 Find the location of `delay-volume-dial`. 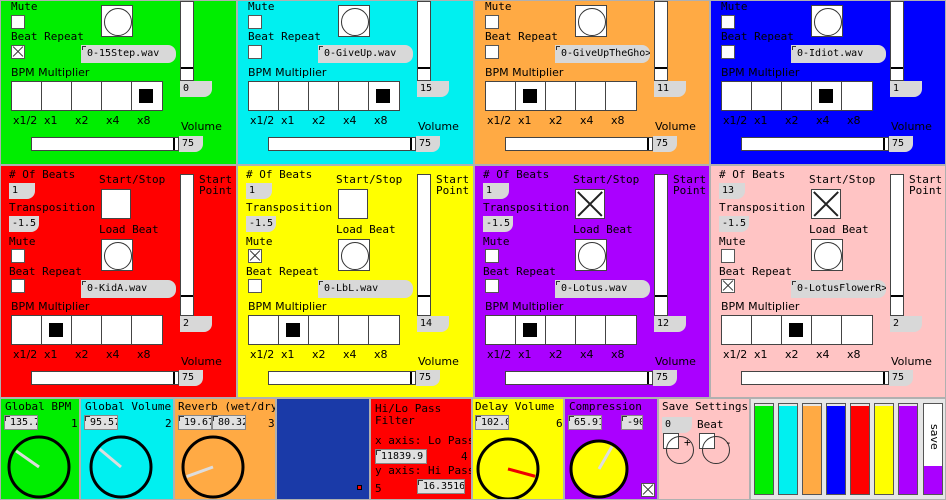

delay-volume-dial is located at coordinates (508, 468).